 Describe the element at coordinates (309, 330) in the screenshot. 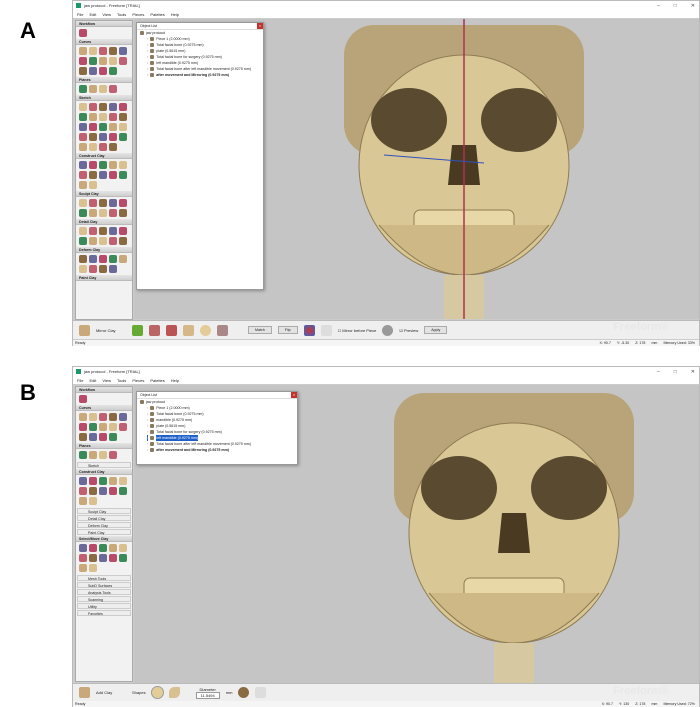

I see `axis-gizmo-icon` at that location.